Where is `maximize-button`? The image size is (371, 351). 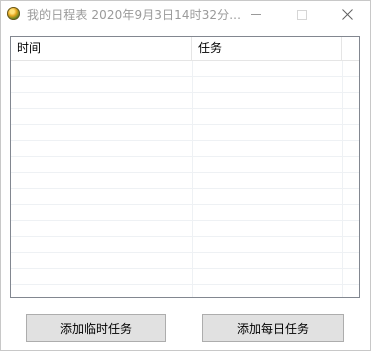
maximize-button is located at coordinates (302, 14).